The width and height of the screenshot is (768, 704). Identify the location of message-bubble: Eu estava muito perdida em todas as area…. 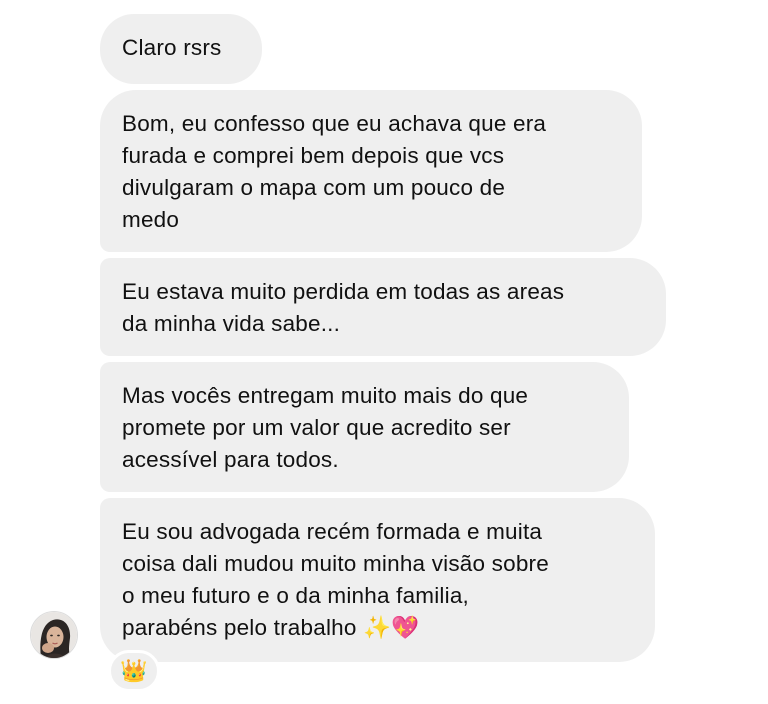
(383, 307).